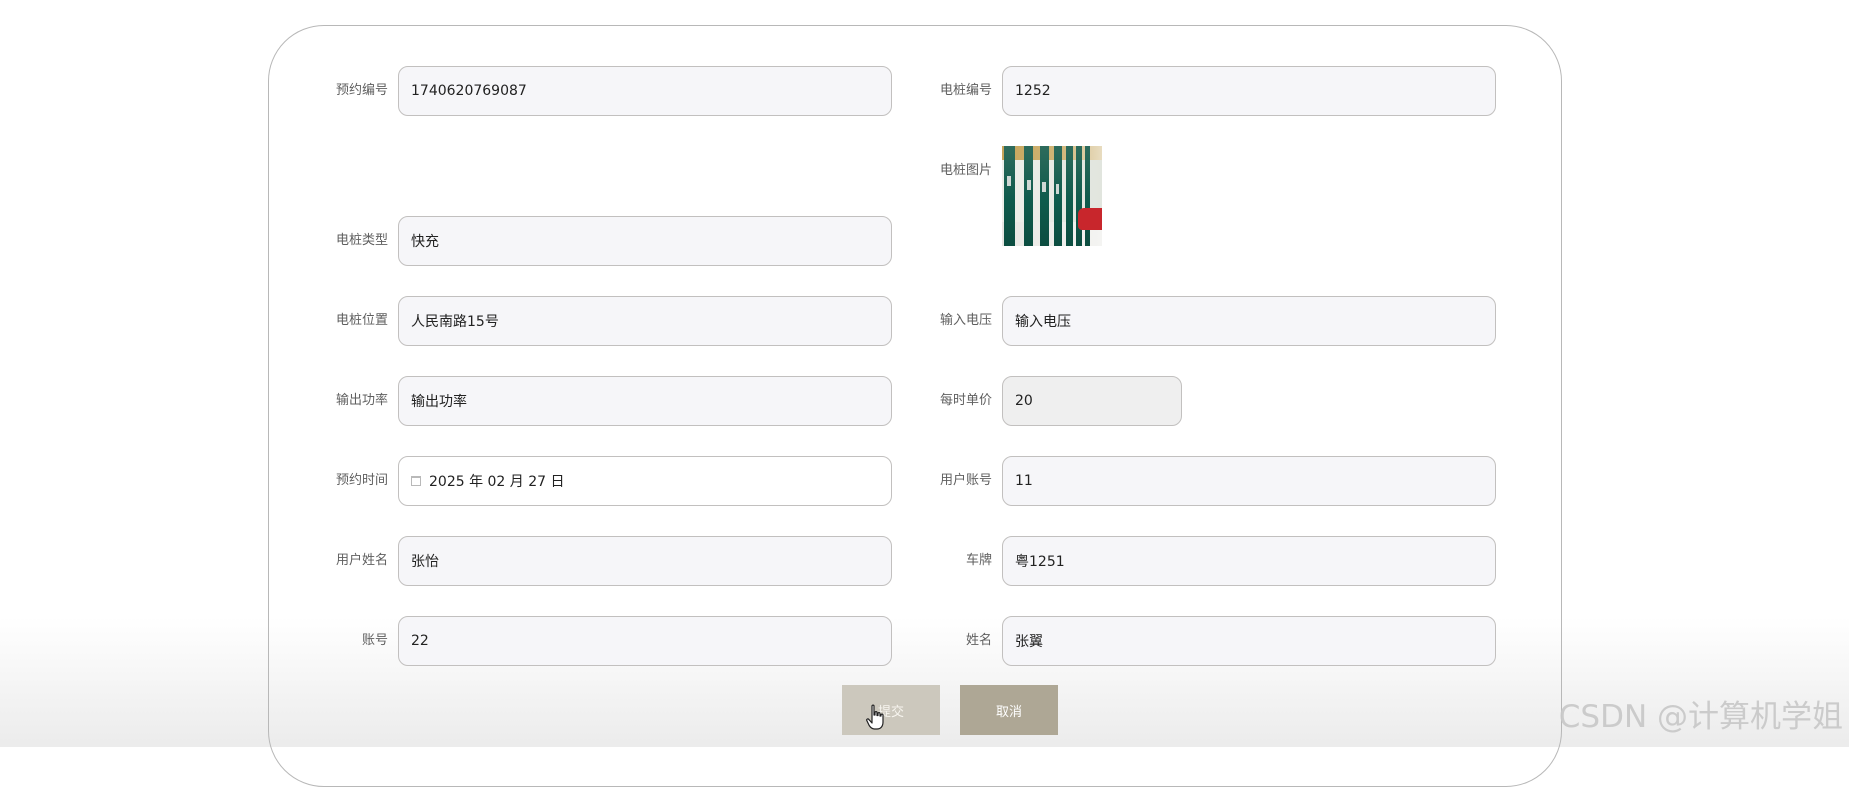  What do you see at coordinates (1249, 641) in the screenshot?
I see `name-input: 张翼` at bounding box center [1249, 641].